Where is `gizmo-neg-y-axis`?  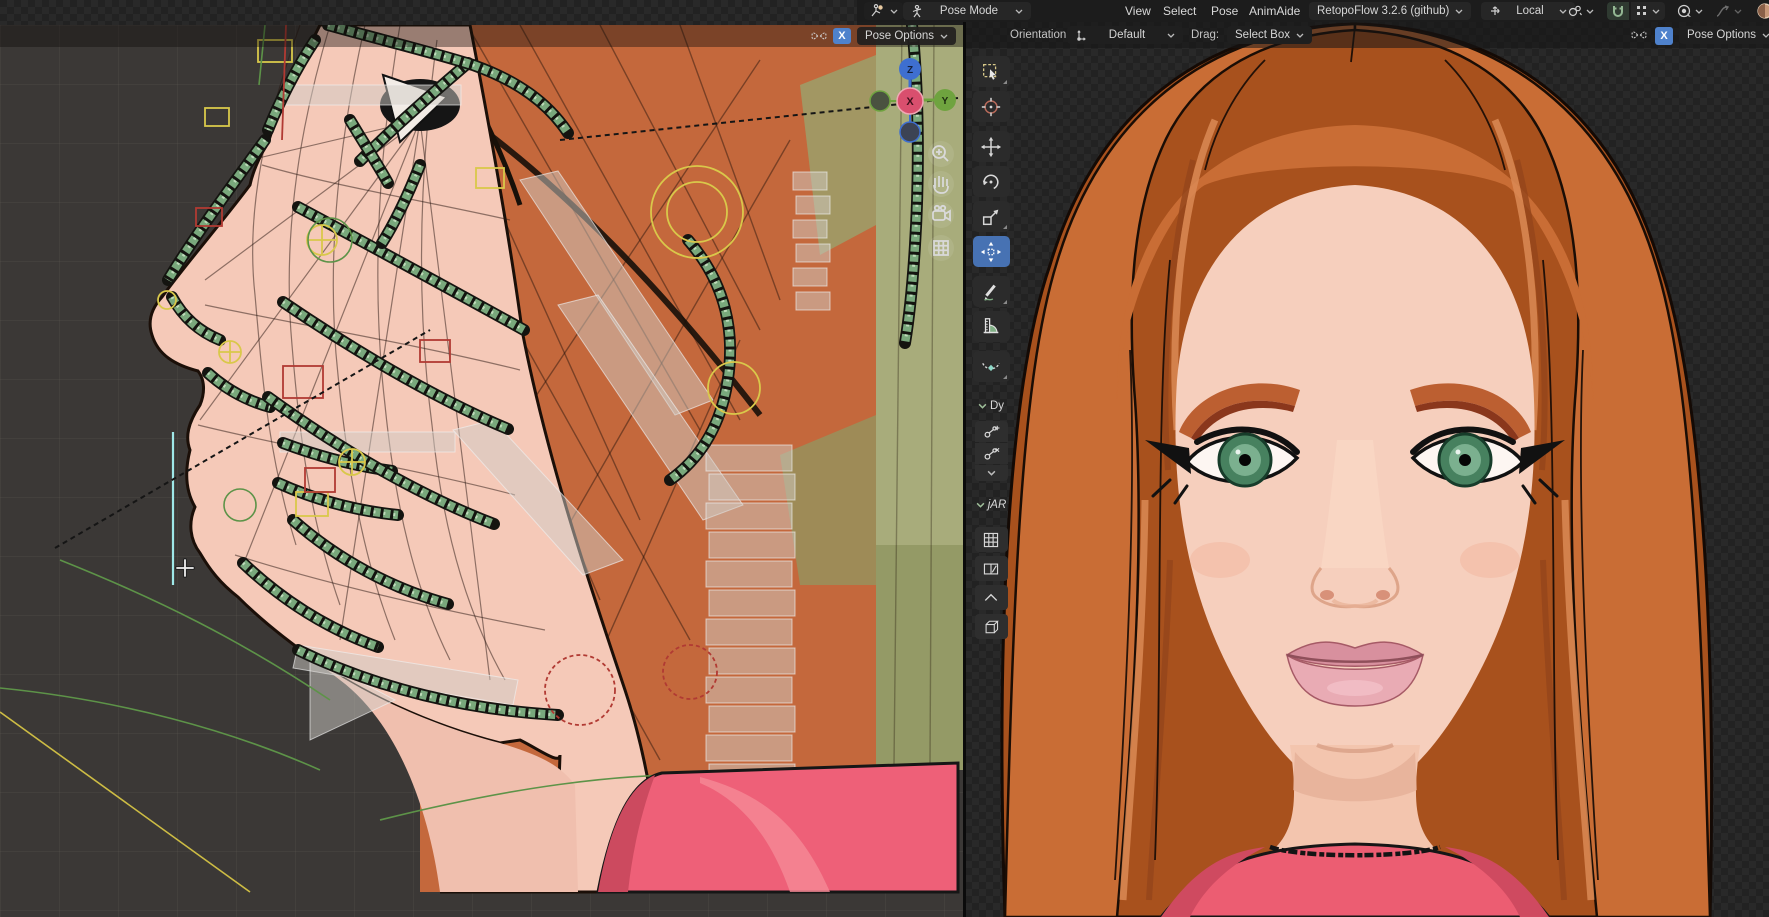
gizmo-neg-y-axis is located at coordinates (880, 101).